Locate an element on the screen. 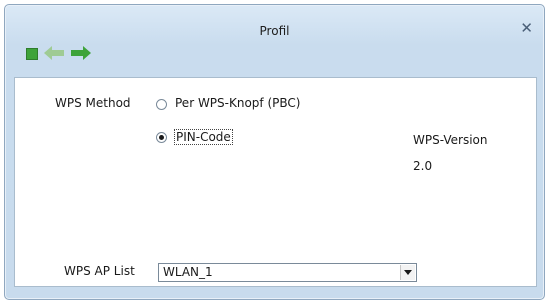  wps-version-label: WPS-Version is located at coordinates (450, 140).